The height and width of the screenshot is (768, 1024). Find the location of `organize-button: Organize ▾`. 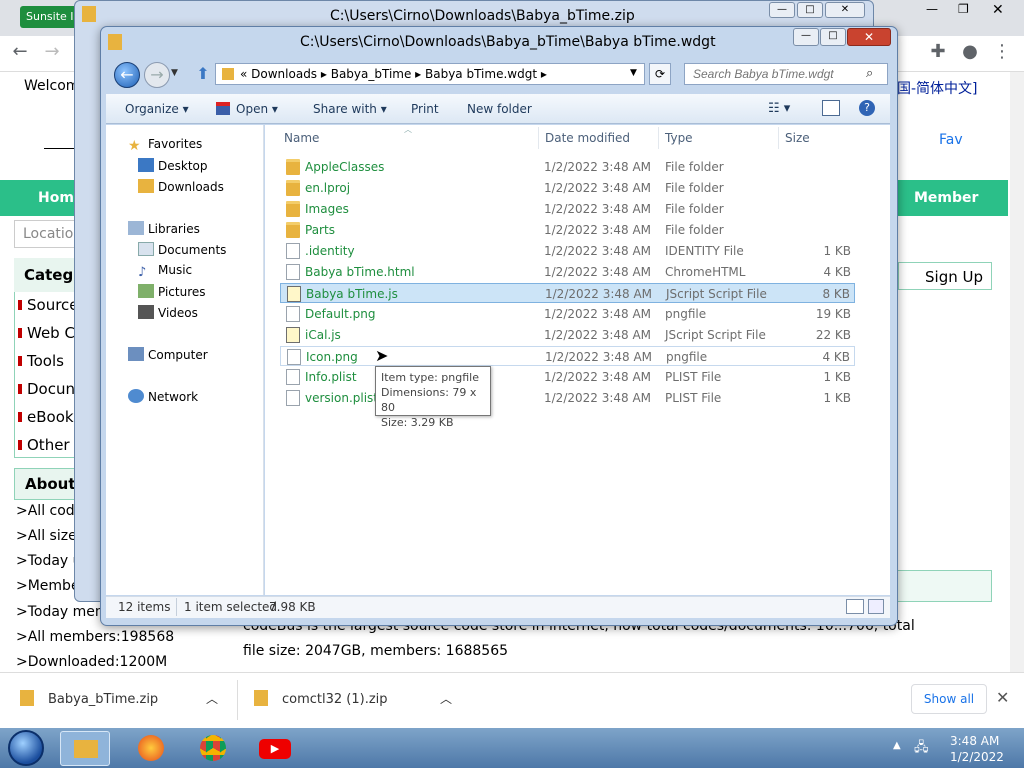

organize-button: Organize ▾ is located at coordinates (157, 109).